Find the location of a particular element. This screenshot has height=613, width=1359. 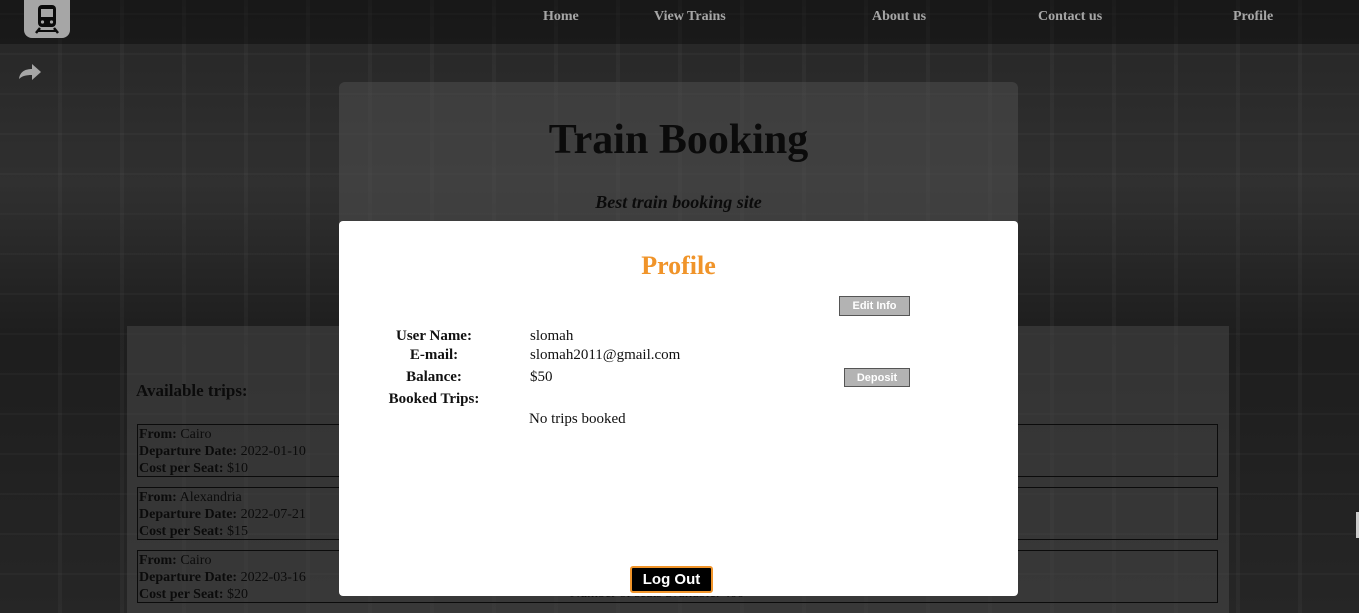

logout-button: Log Out is located at coordinates (671, 579).